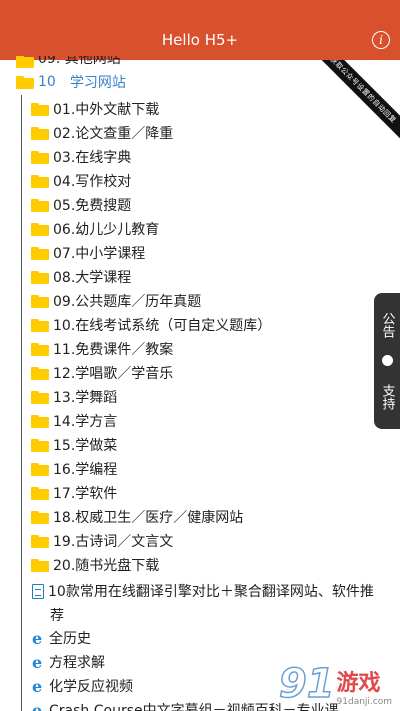 The image size is (400, 711). I want to click on watermark-game: 游戏, so click(358, 683).